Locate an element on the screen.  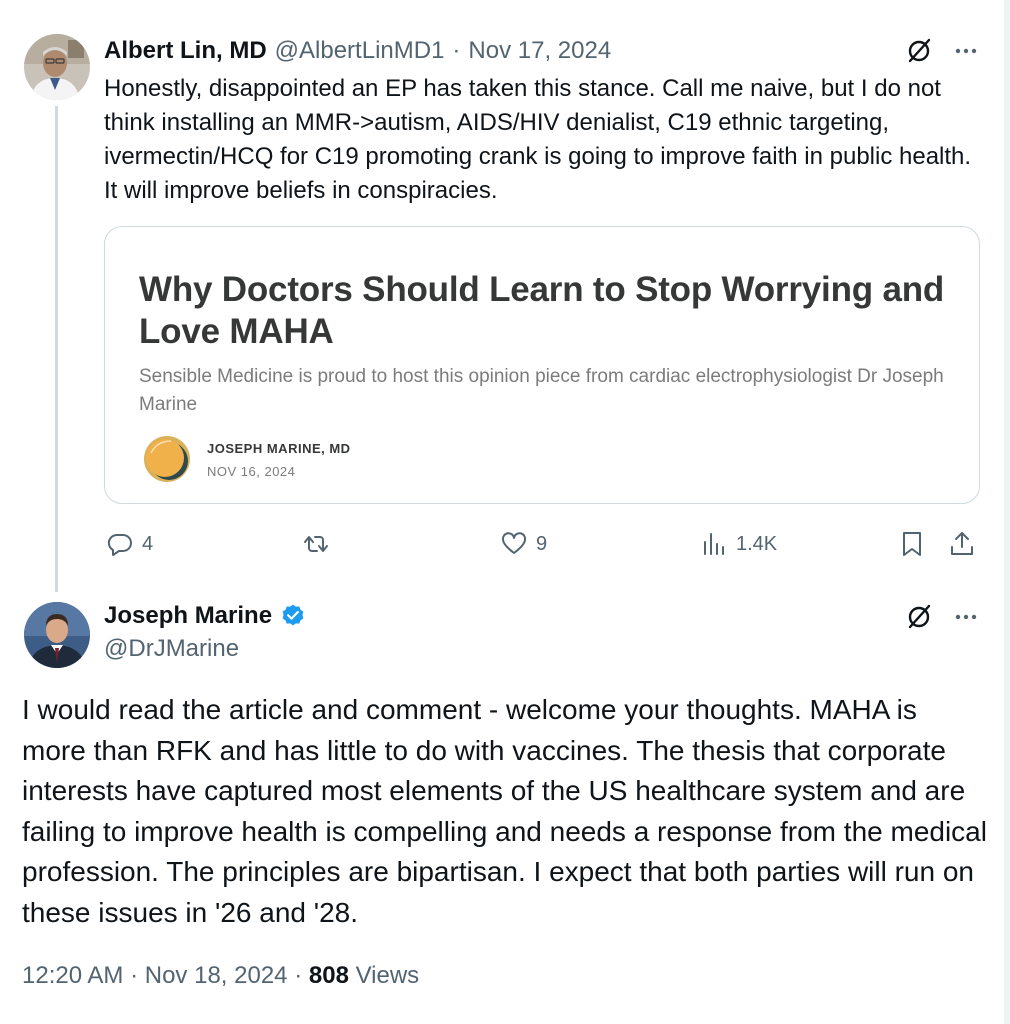
main-header-actions is located at coordinates (942, 617).